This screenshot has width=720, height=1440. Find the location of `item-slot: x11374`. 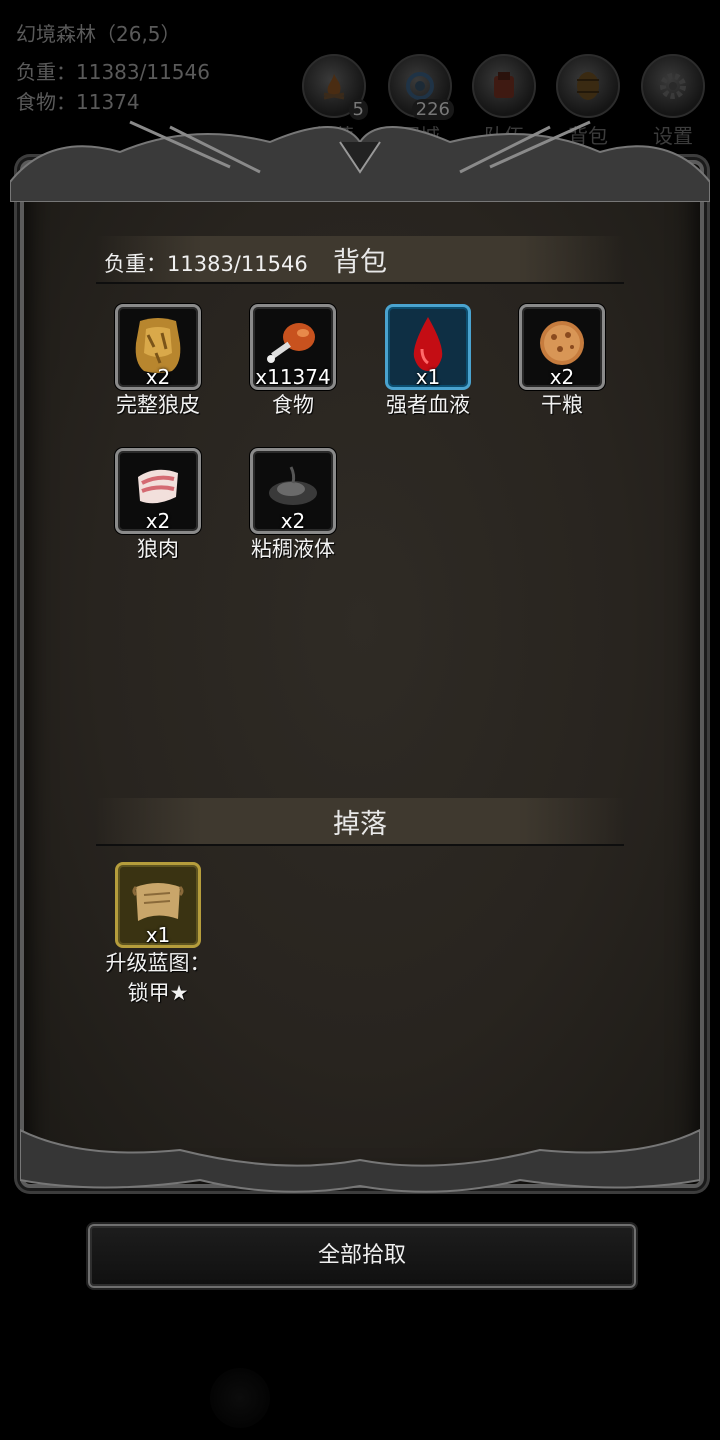

item-slot: x11374 is located at coordinates (293, 347).